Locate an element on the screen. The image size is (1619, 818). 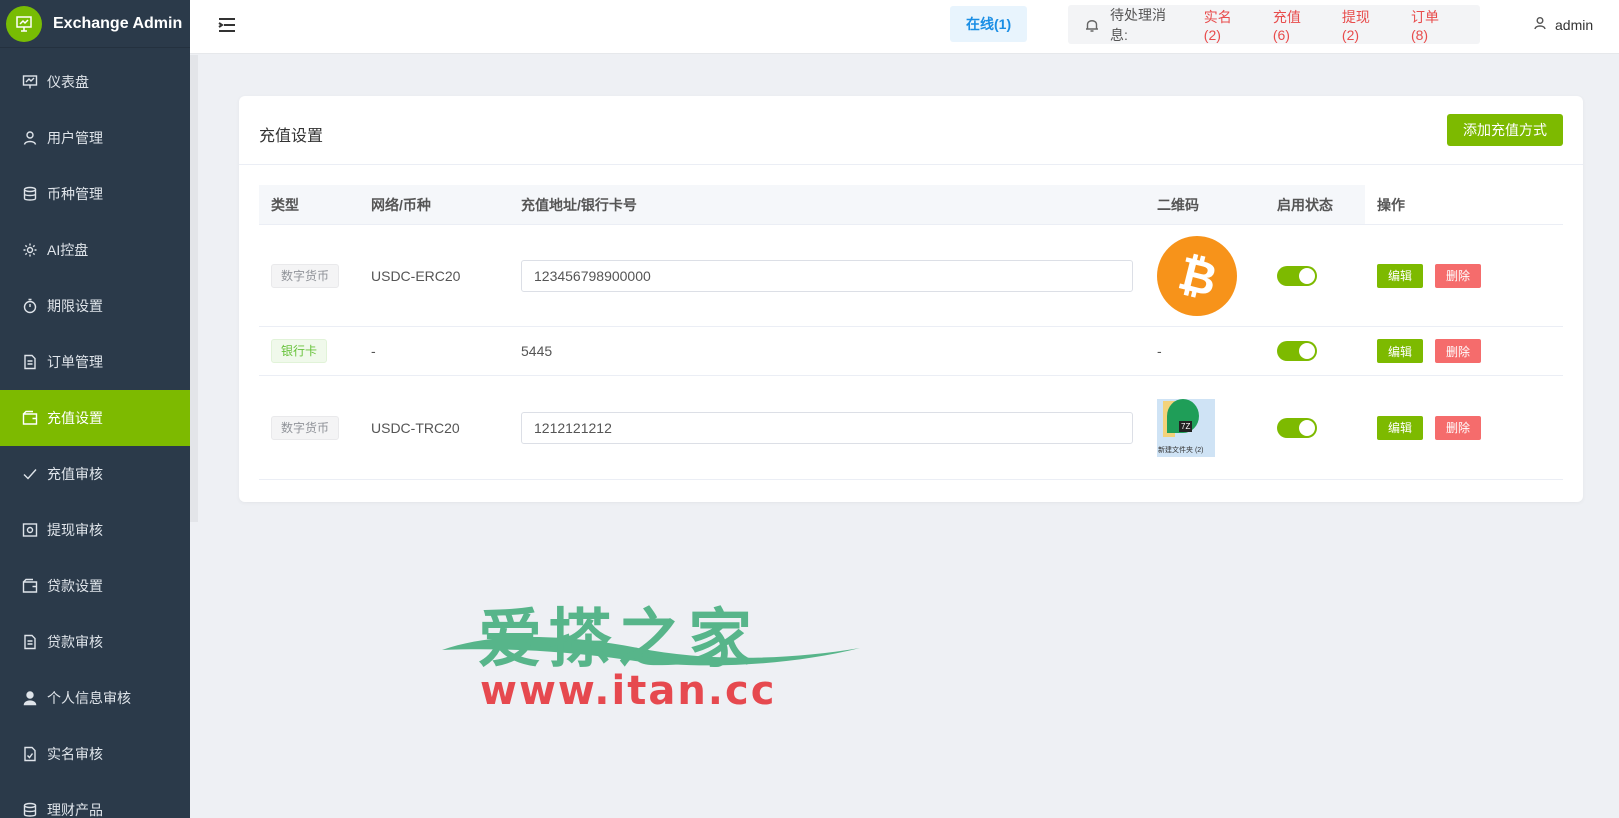
sidebar-item-personal-info-review: 个人信息审核 is located at coordinates (95, 698).